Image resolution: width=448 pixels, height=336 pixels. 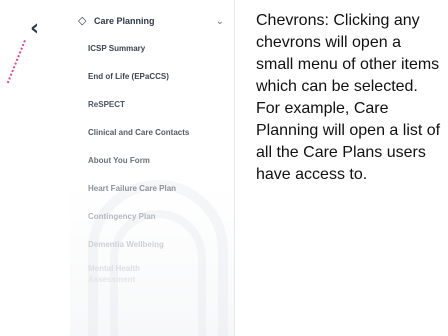 What do you see at coordinates (82, 20) in the screenshot?
I see `diamond-icon: ◇` at bounding box center [82, 20].